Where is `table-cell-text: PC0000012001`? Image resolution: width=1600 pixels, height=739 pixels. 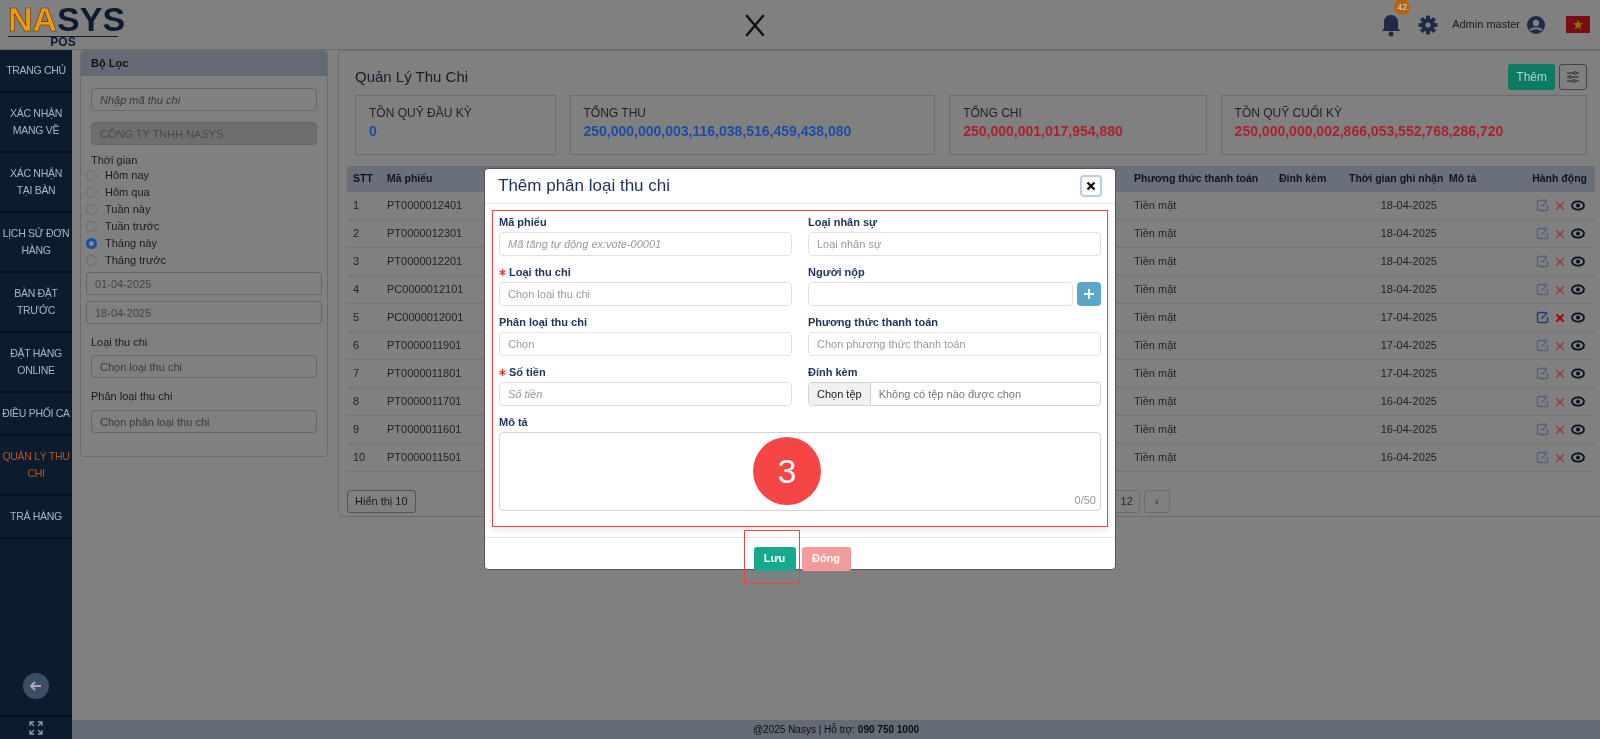
table-cell-text: PC0000012001 is located at coordinates (425, 318).